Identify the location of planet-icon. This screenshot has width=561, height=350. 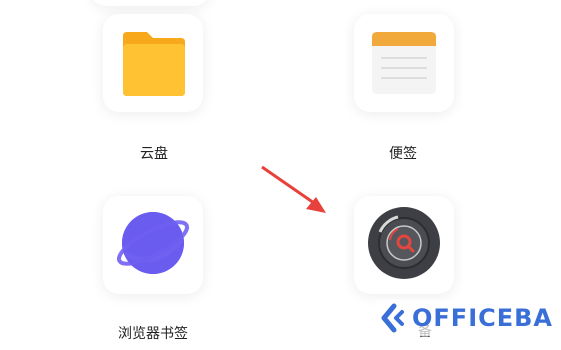
(153, 243).